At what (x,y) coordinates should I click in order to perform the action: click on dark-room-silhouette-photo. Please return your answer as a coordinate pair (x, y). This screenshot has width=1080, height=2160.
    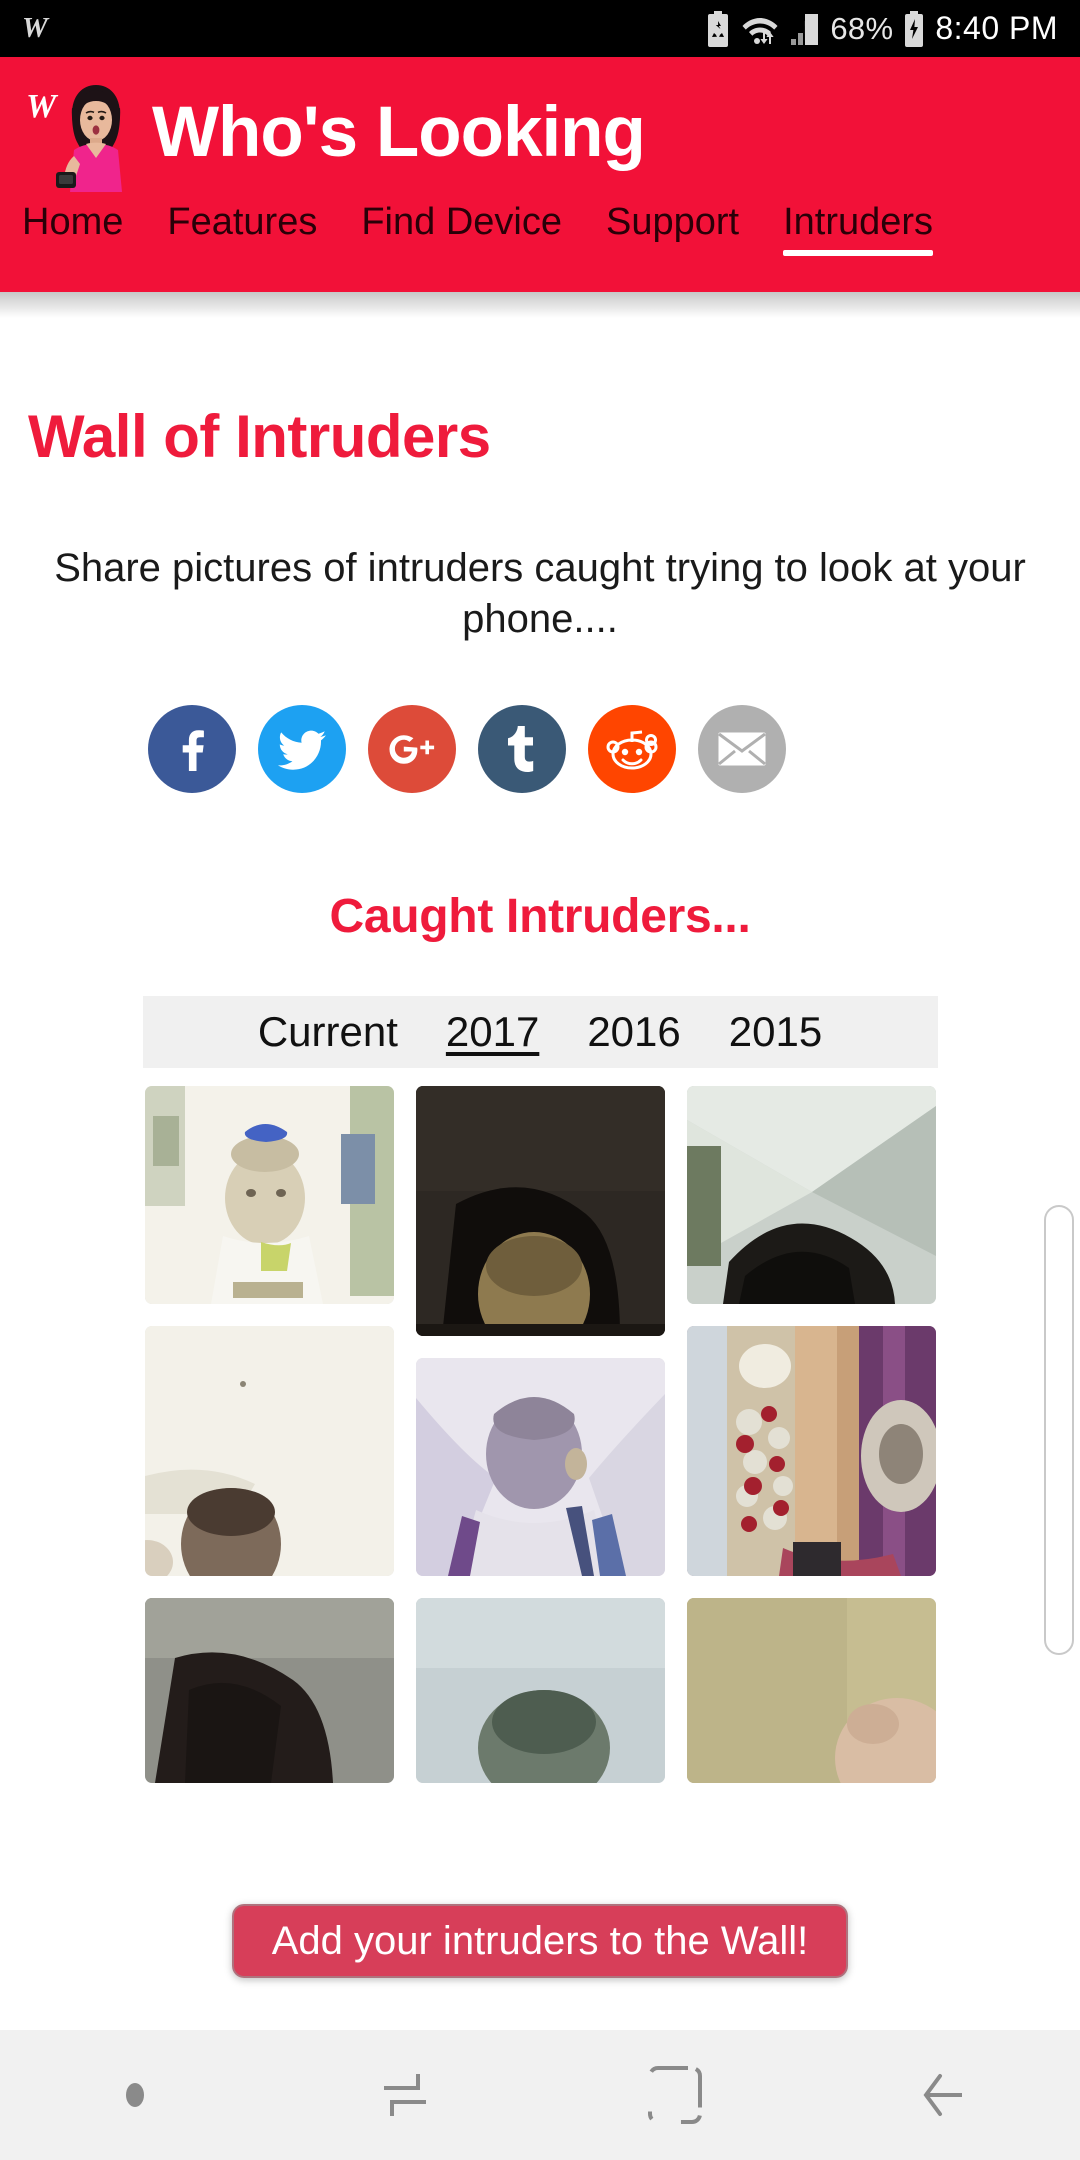
    Looking at the image, I should click on (540, 1211).